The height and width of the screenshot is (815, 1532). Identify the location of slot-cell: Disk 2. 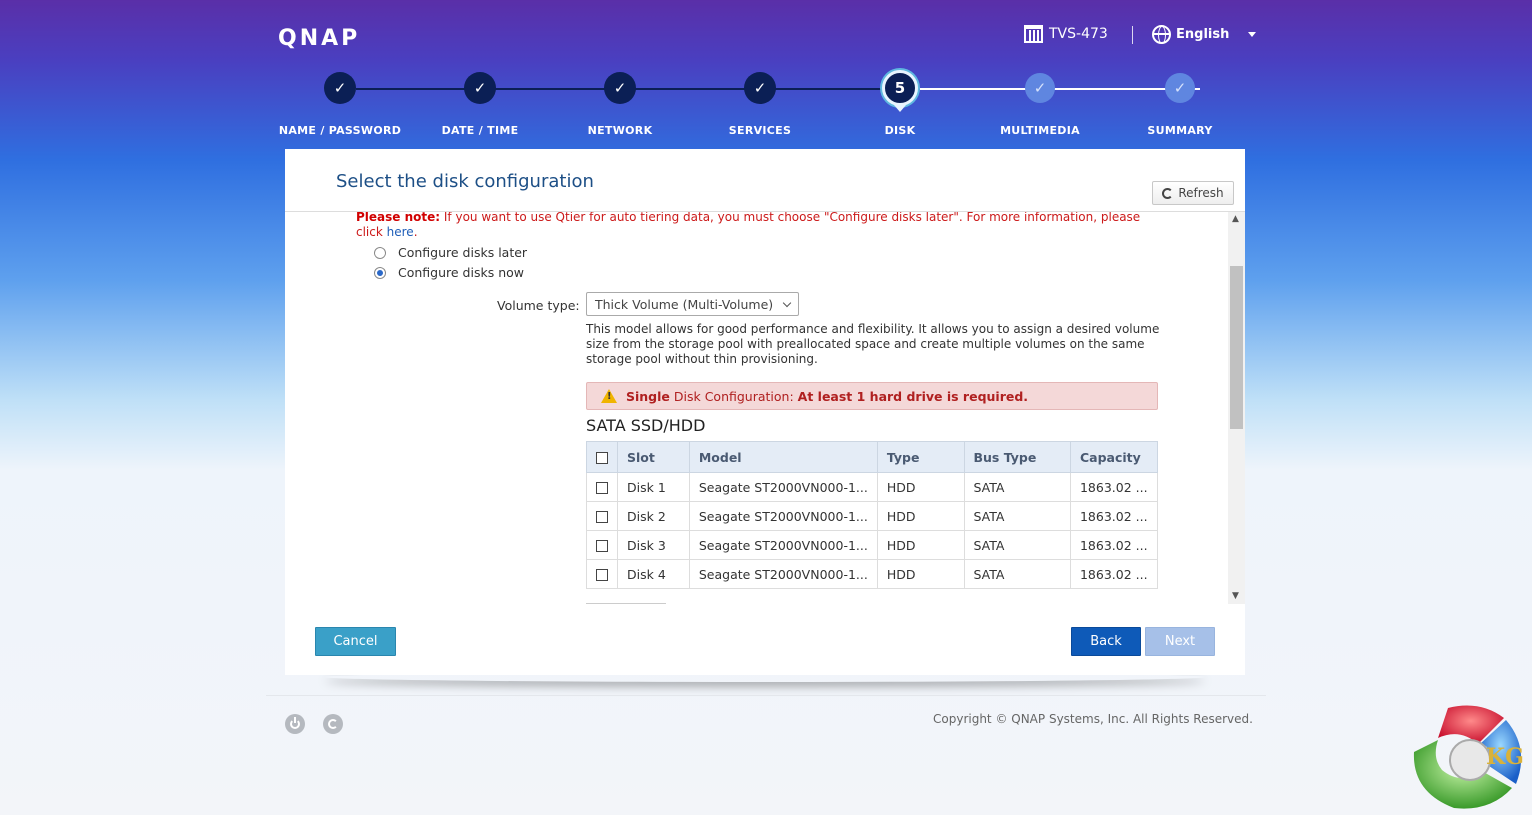
(653, 516).